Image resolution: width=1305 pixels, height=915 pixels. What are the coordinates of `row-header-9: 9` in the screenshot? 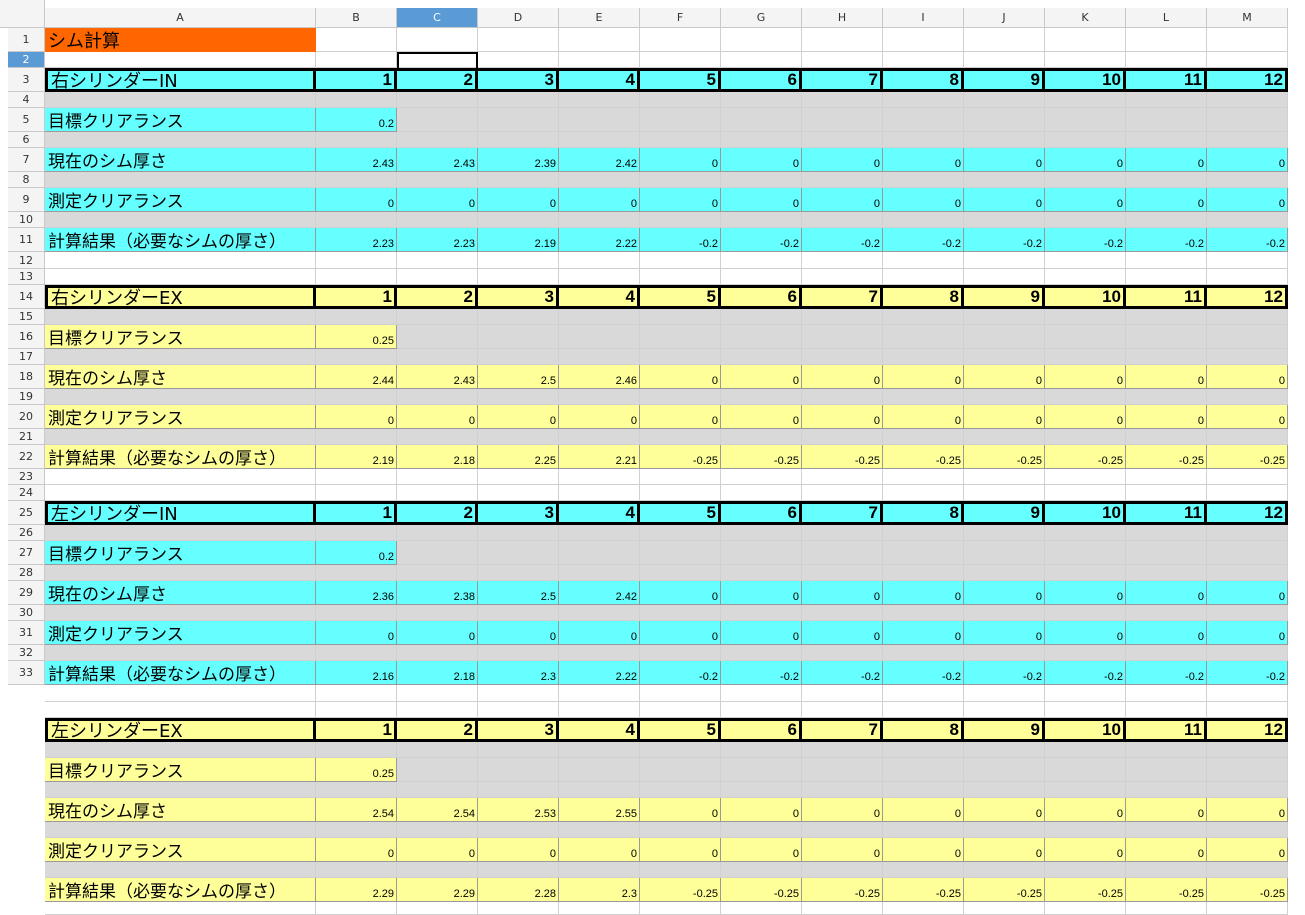 It's located at (26, 200).